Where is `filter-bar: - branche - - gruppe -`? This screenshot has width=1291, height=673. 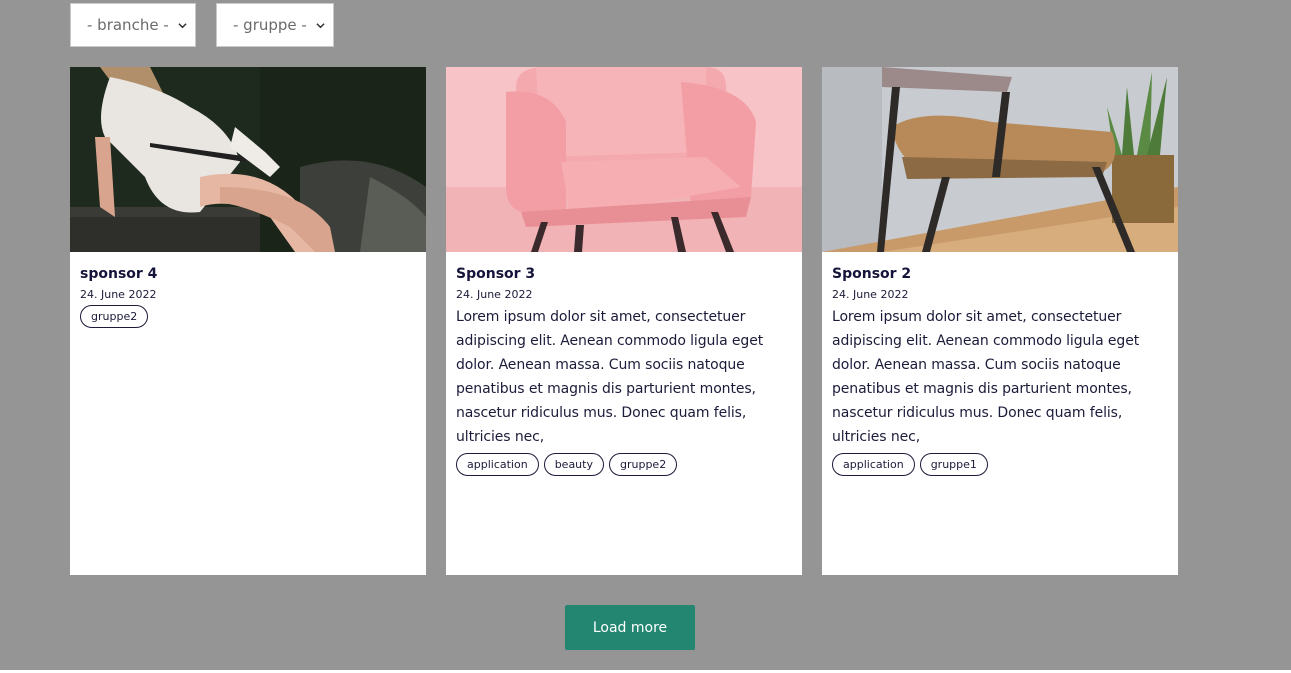
filter-bar: - branche - - gruppe - is located at coordinates (202, 25).